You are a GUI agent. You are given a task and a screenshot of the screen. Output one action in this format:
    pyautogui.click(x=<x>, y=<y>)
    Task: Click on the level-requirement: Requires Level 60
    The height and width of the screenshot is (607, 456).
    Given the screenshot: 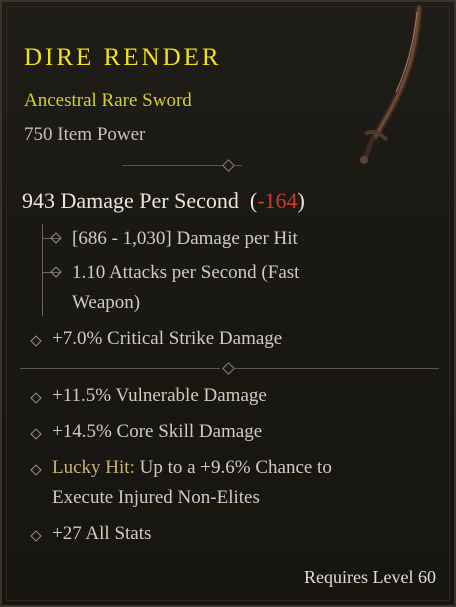 What is the action you would take?
    pyautogui.click(x=370, y=577)
    